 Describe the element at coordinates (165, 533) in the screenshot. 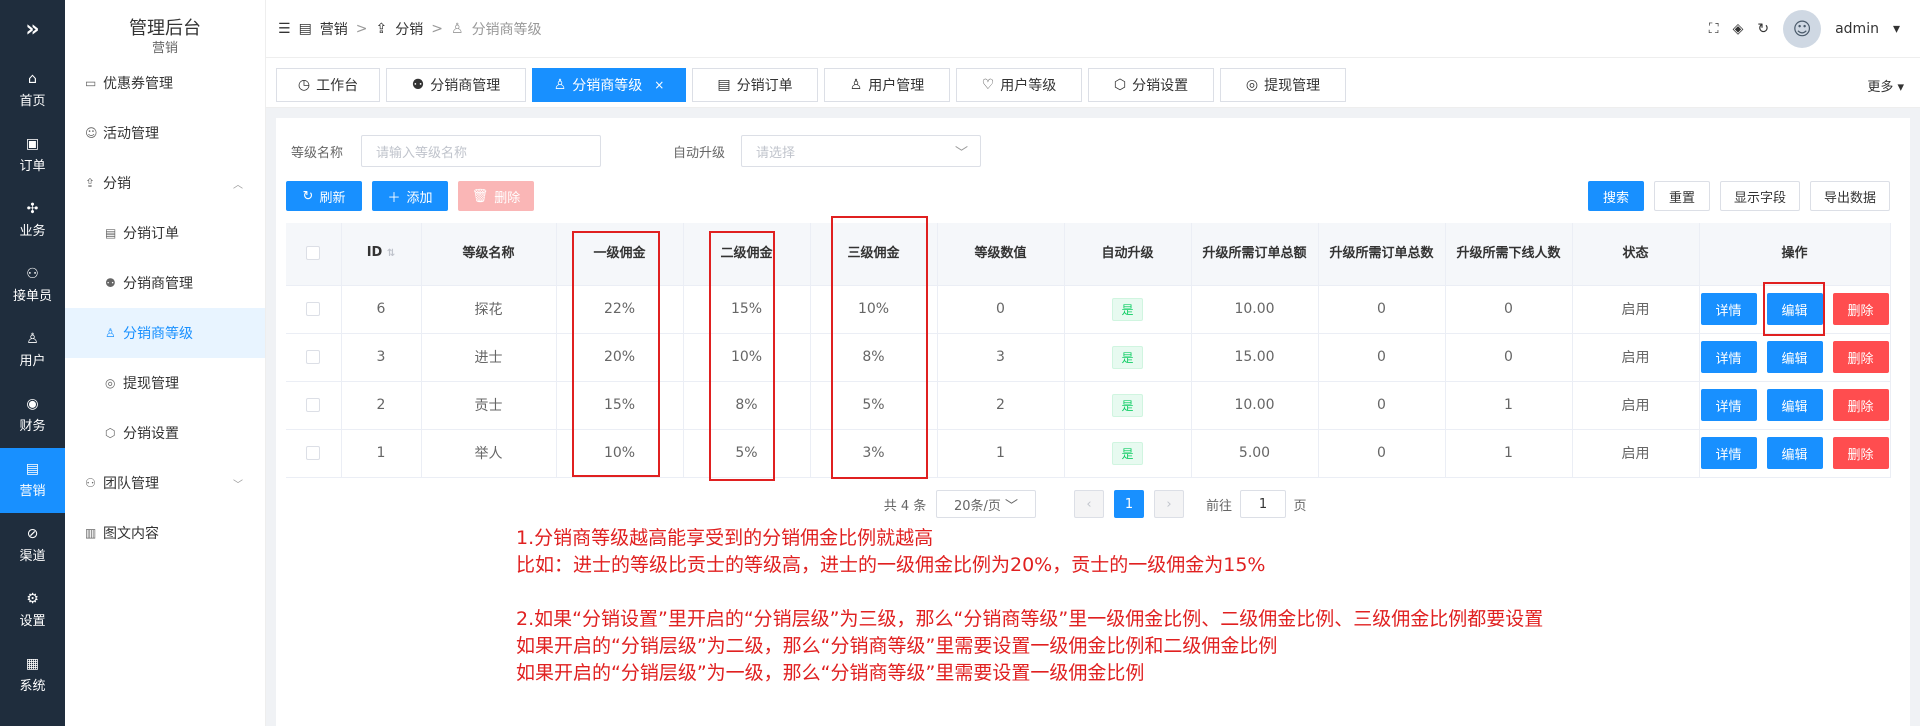

I see `sidebar-item-content: ▥ 图文内容` at that location.